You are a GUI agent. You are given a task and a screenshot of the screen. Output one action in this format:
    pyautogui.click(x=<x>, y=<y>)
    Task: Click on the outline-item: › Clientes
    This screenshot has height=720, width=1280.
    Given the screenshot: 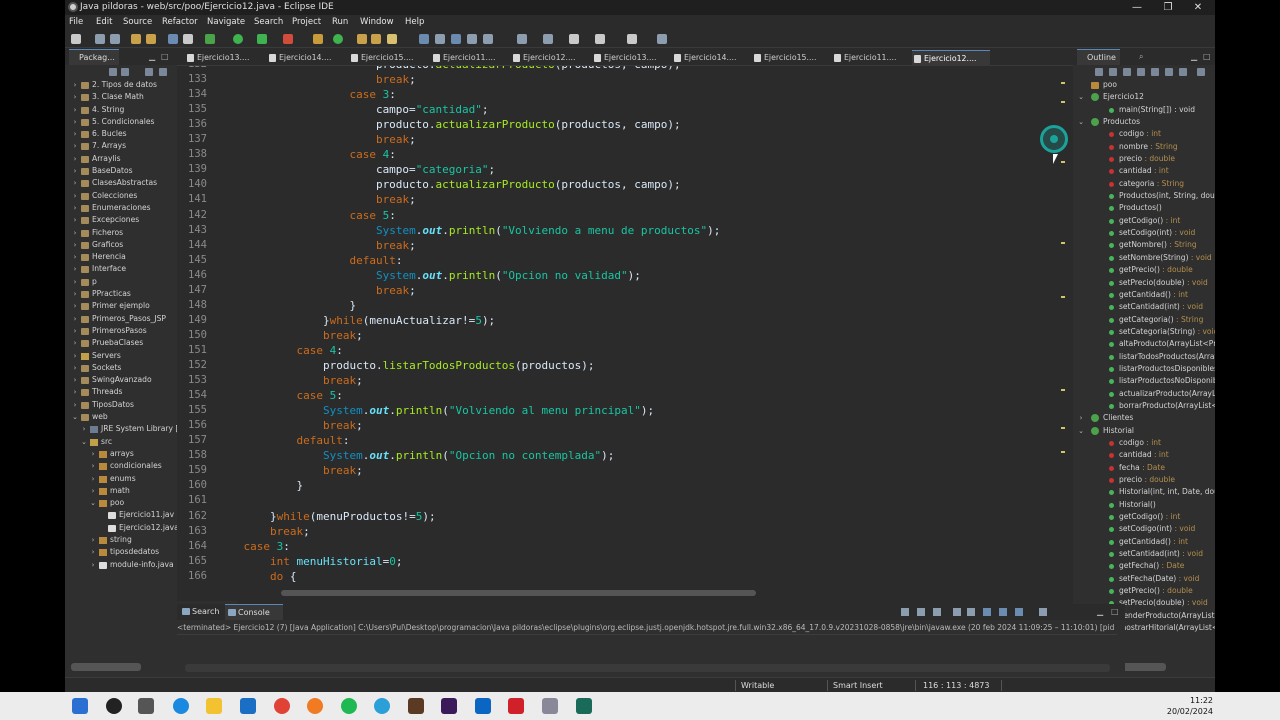 What is the action you would take?
    pyautogui.click(x=1144, y=418)
    